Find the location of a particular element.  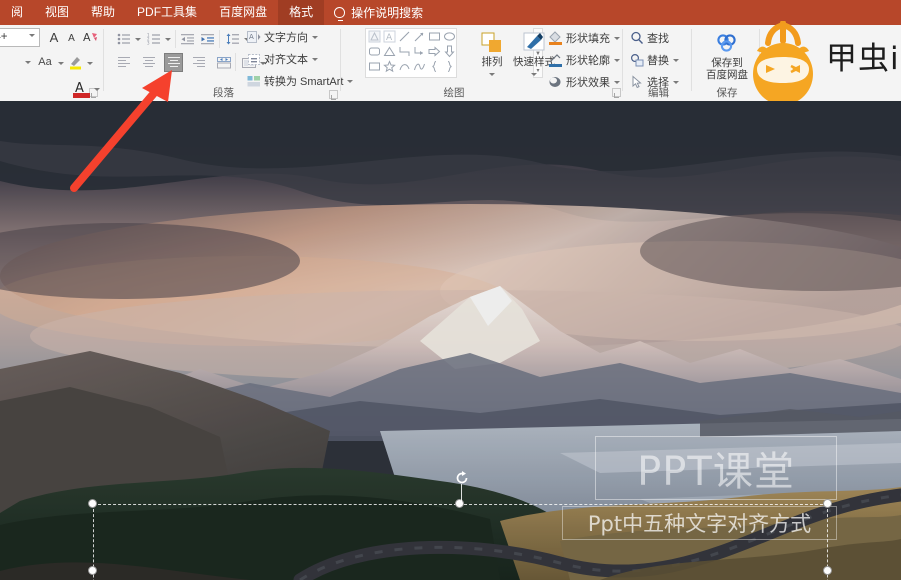

selection-handle-middle-right is located at coordinates (827, 570).